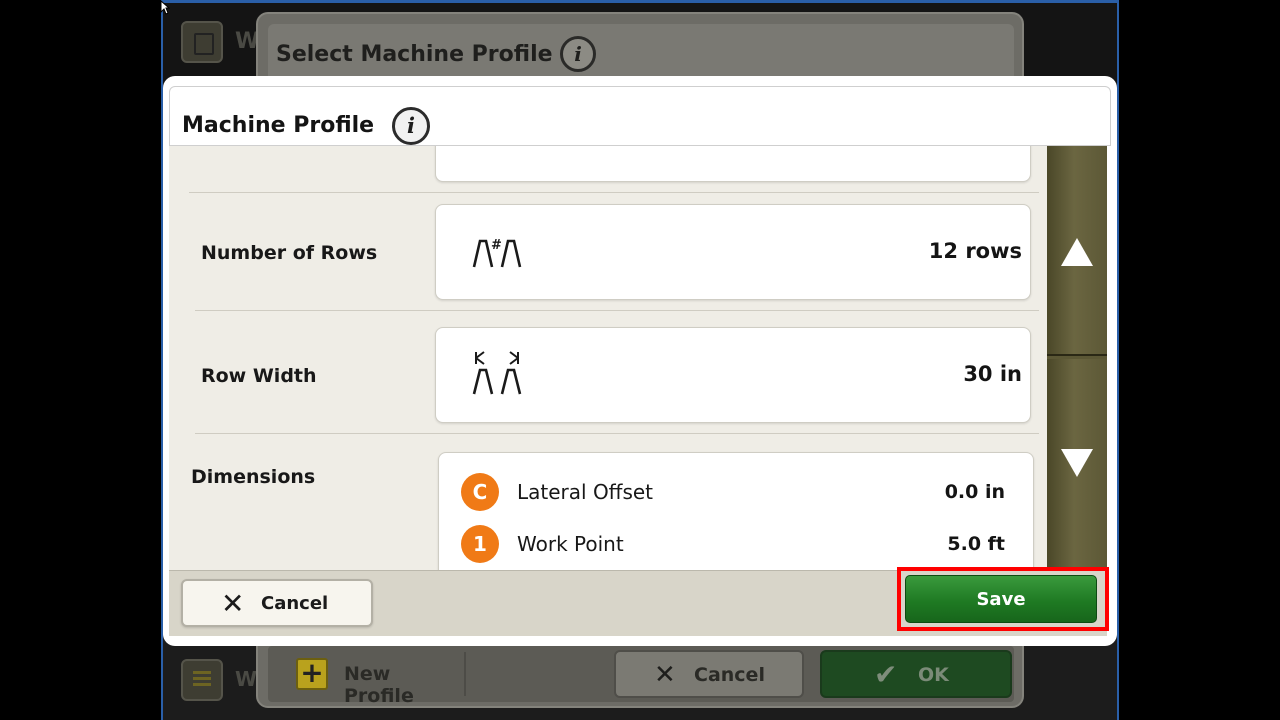  I want to click on dimensions-label: Dimensions, so click(253, 477).